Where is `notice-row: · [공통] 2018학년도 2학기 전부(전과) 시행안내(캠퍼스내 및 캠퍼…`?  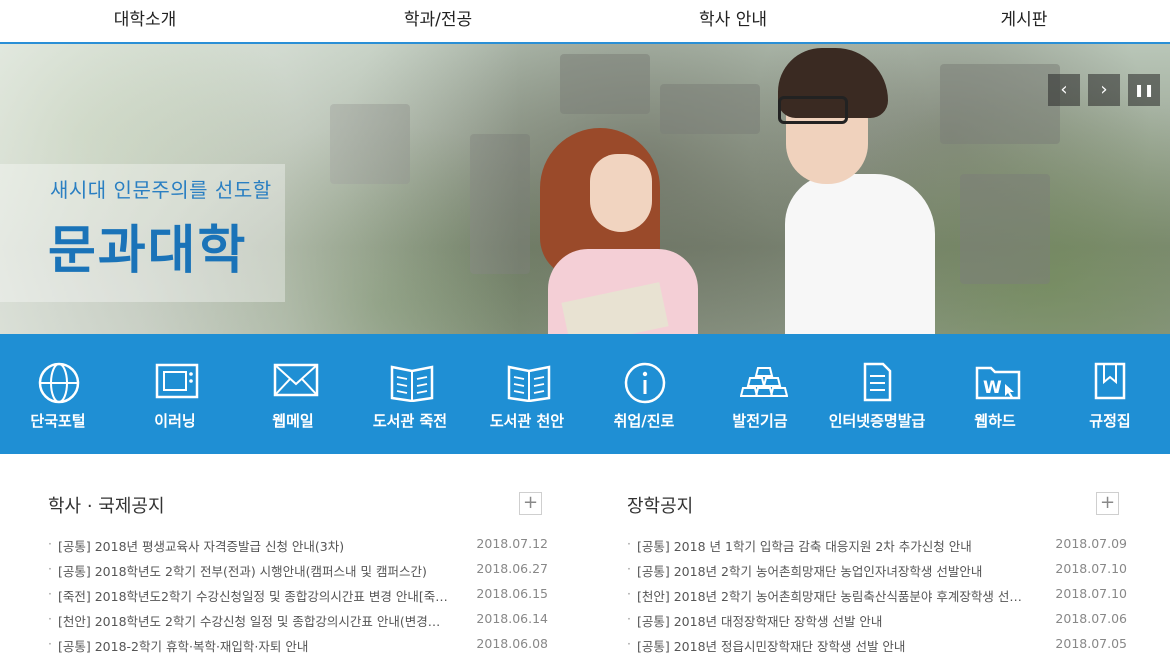 notice-row: · [공통] 2018학년도 2학기 전부(전과) 시행안내(캠퍼스내 및 캠퍼… is located at coordinates (298, 571).